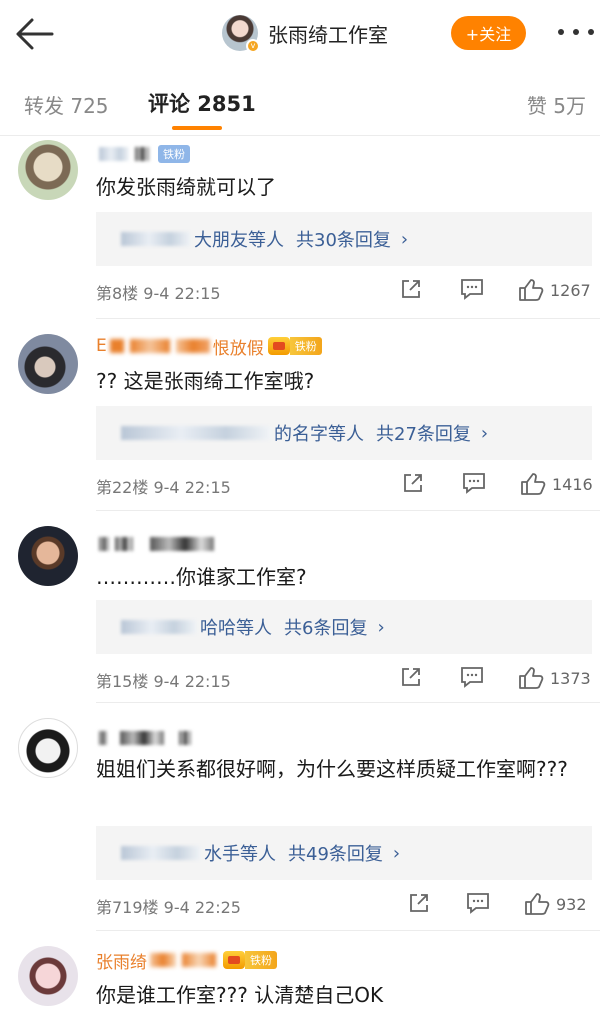 This screenshot has height=1026, width=600. What do you see at coordinates (554, 290) in the screenshot?
I see `like-button: 1267` at bounding box center [554, 290].